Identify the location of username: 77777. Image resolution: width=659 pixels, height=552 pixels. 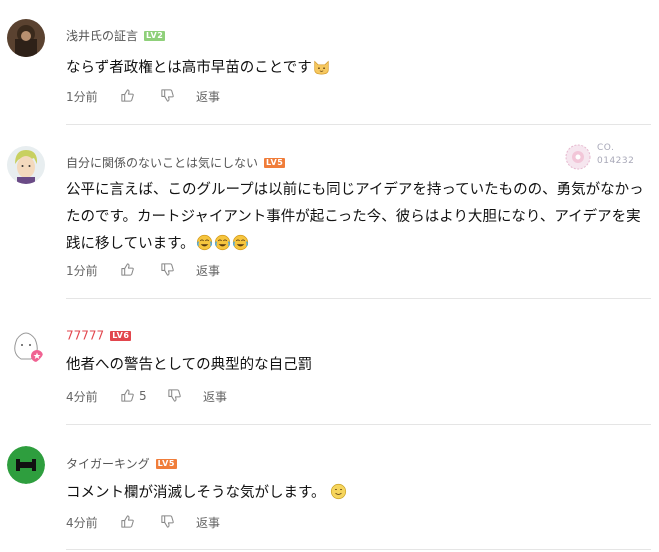
(85, 336).